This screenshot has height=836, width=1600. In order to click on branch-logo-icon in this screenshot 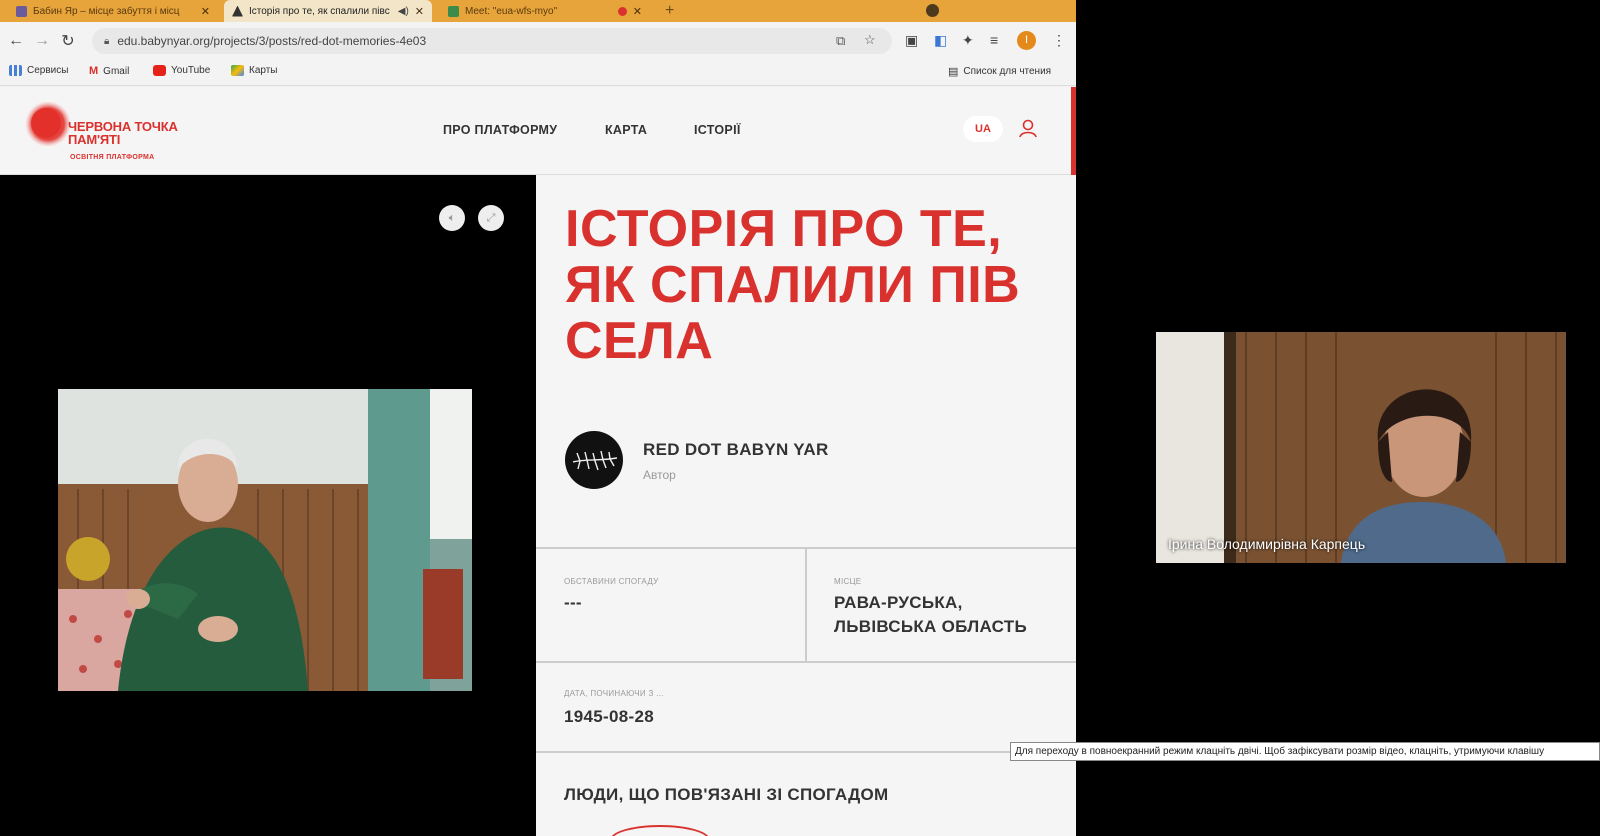, I will do `click(595, 460)`.